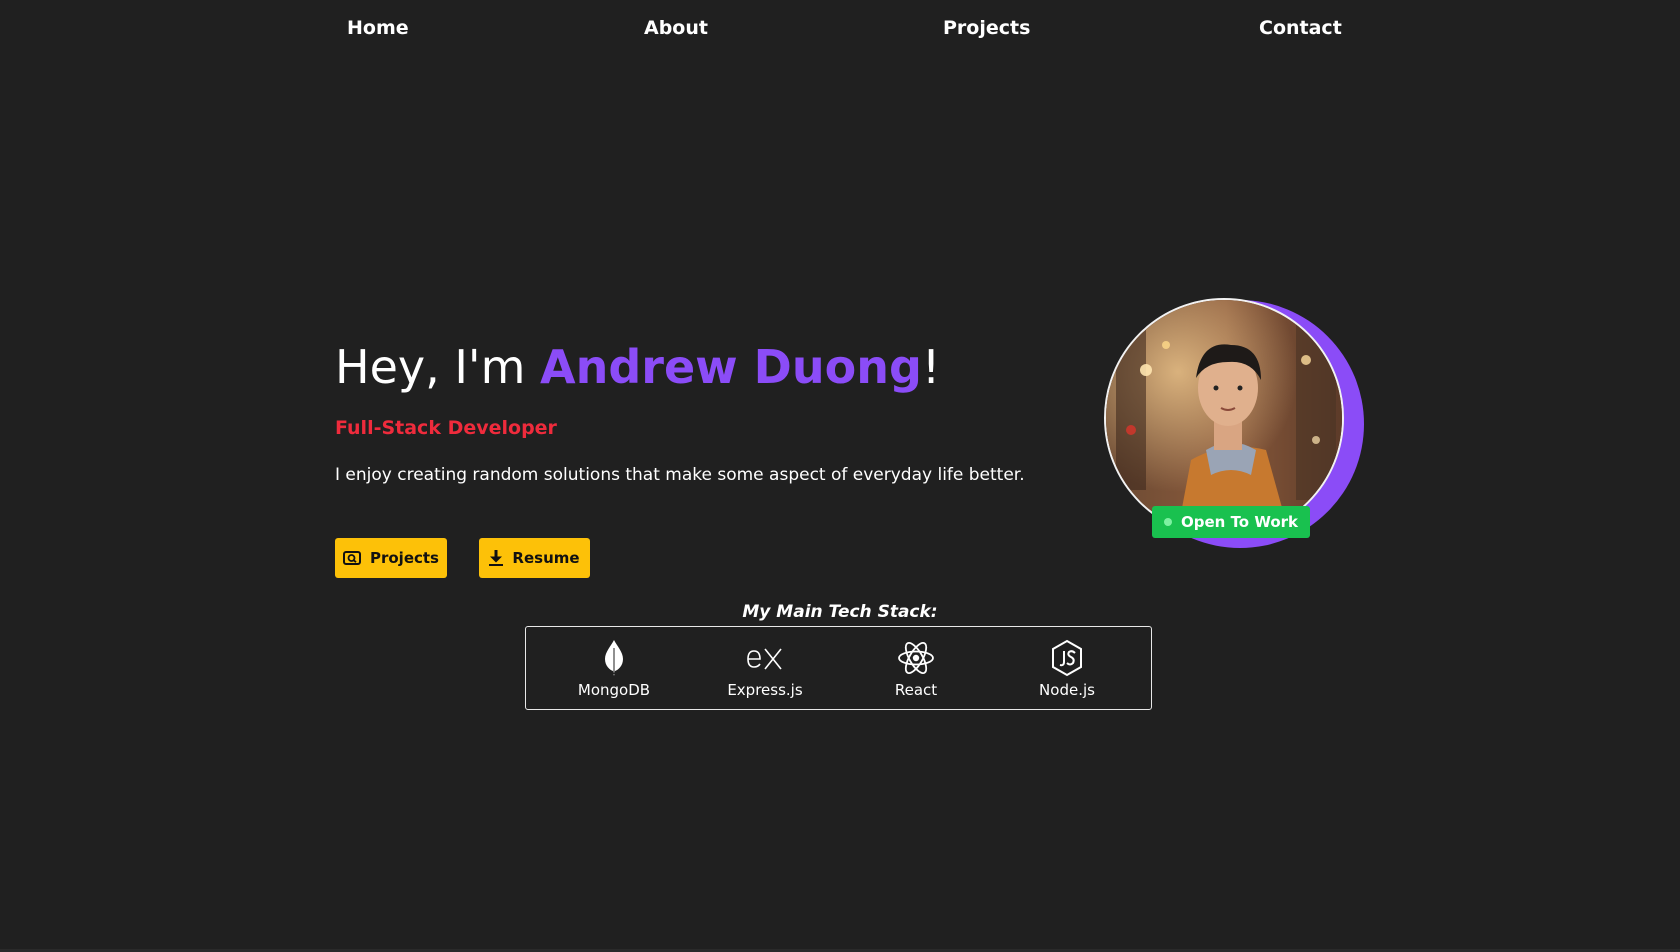 The image size is (1680, 952). I want to click on search-icon, so click(351, 558).